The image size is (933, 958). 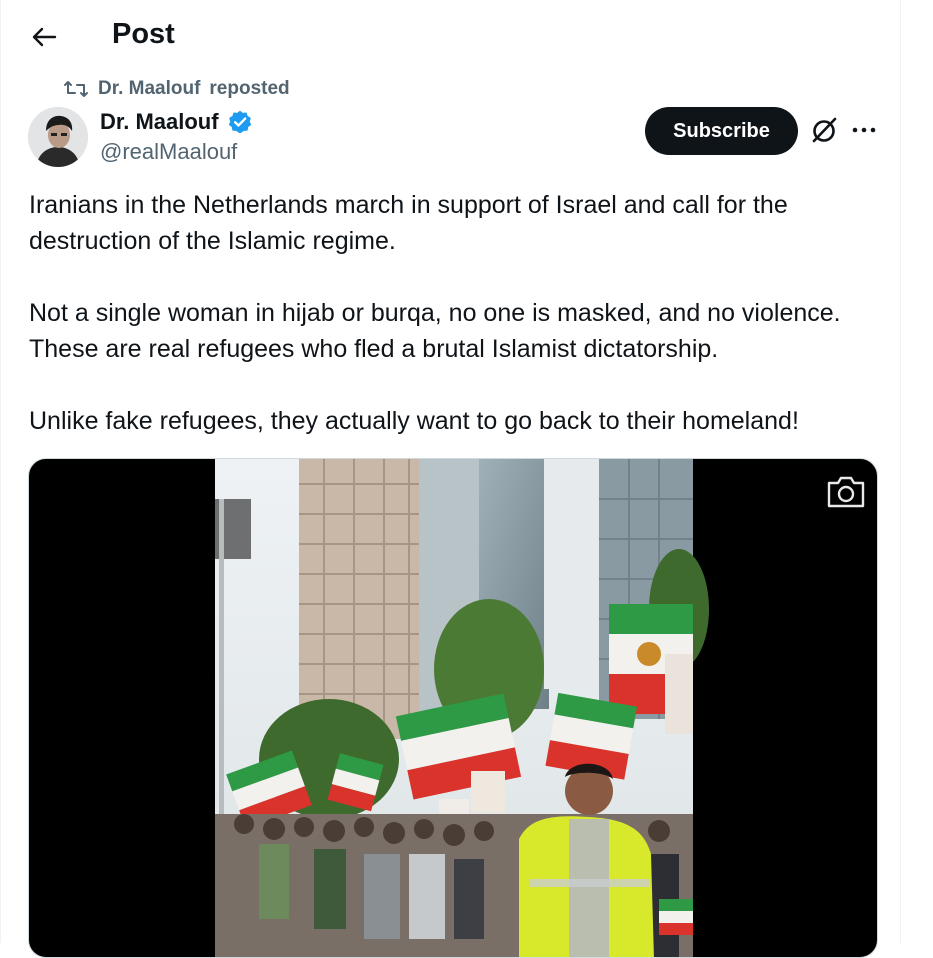 I want to click on camera-button, so click(x=846, y=492).